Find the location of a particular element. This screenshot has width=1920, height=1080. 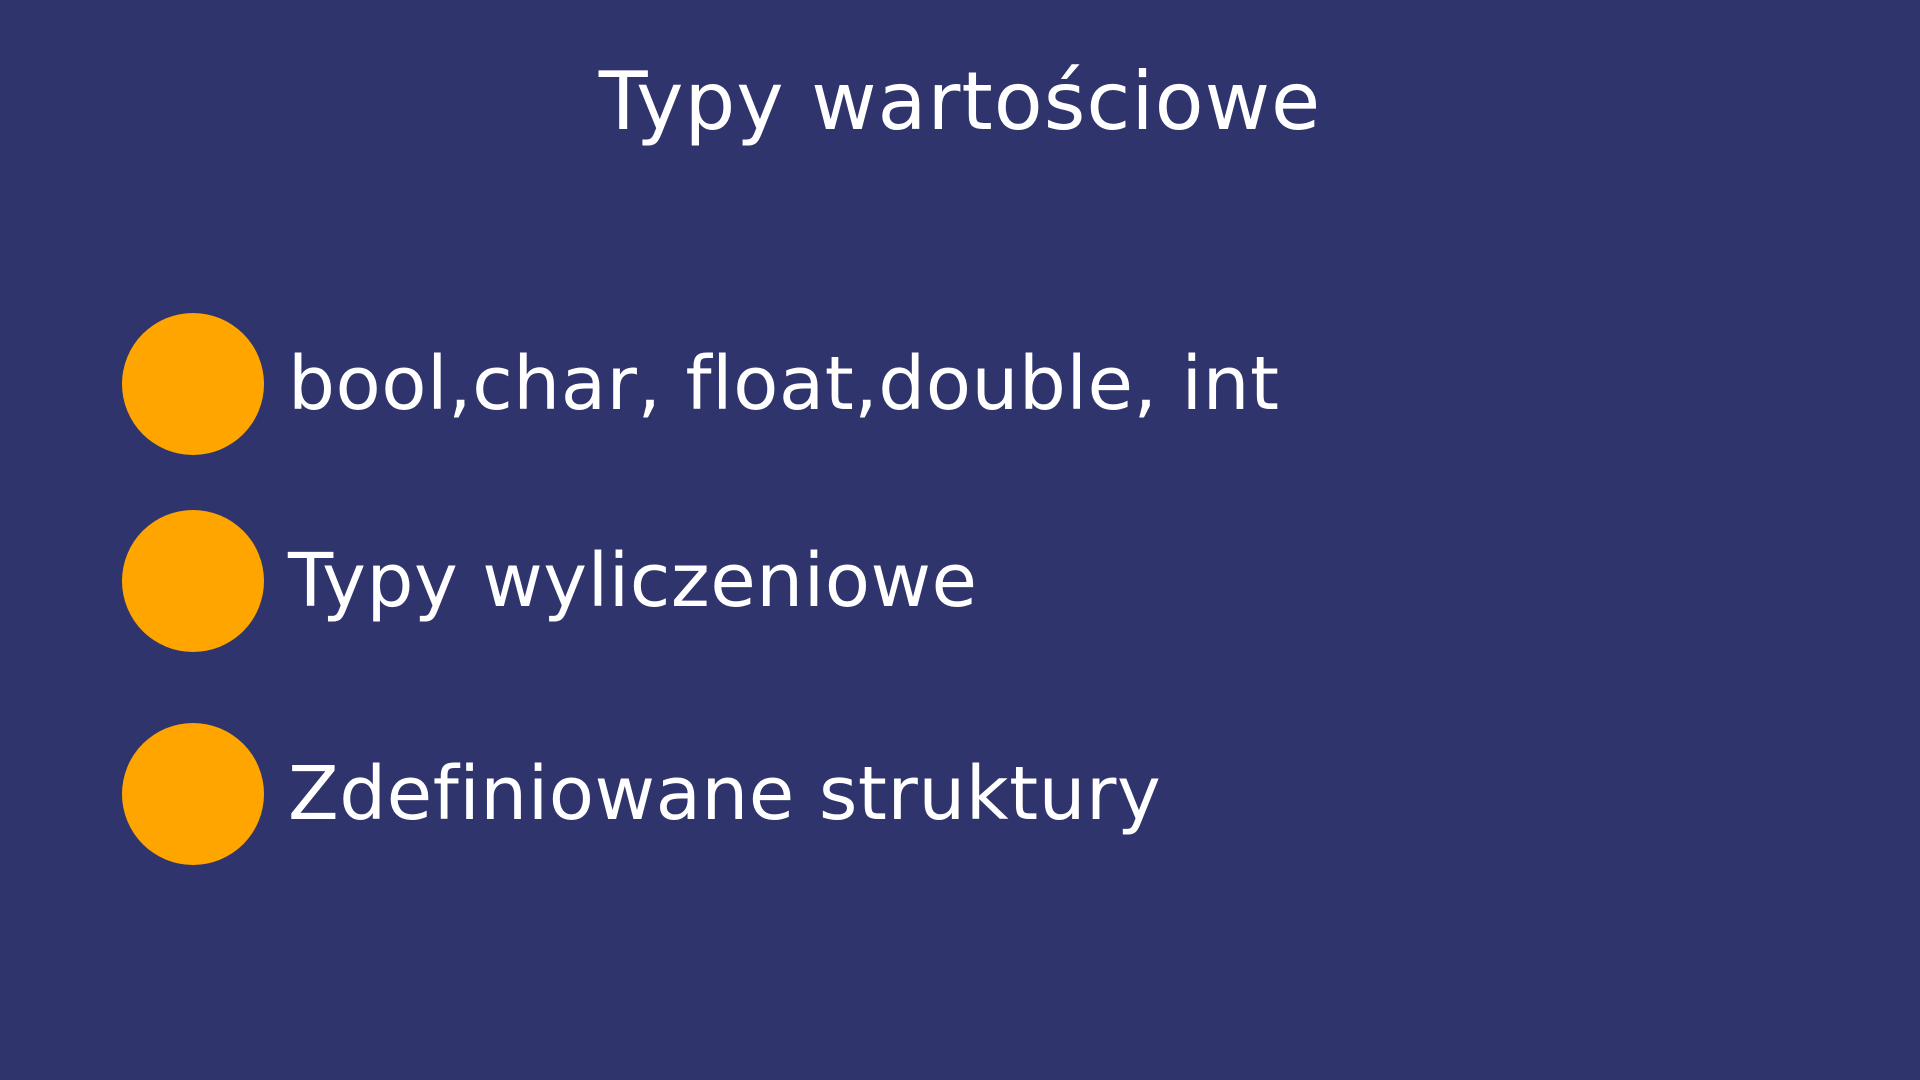

bullet-item: Typy wyliczeniowe is located at coordinates (550, 581).